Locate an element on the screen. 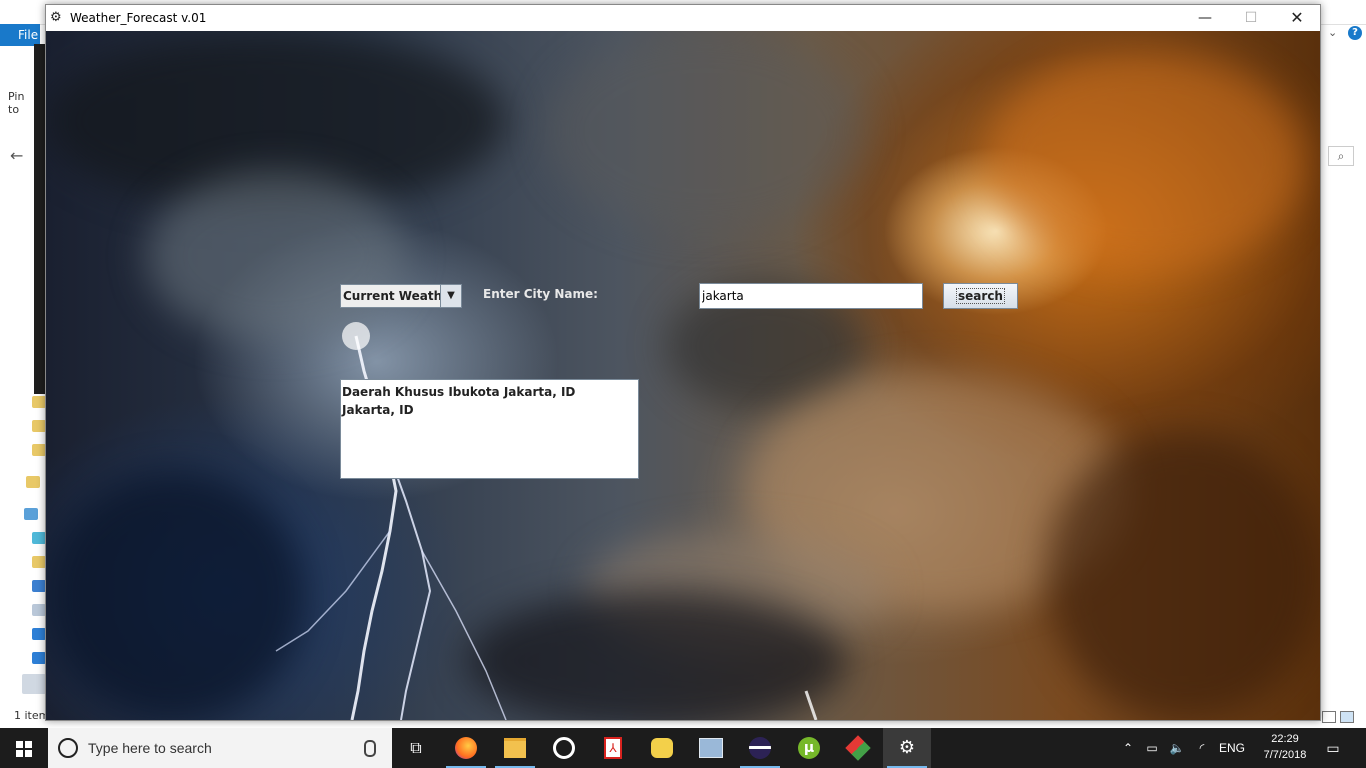 This screenshot has height=768, width=1366. city-name-input is located at coordinates (811, 296).